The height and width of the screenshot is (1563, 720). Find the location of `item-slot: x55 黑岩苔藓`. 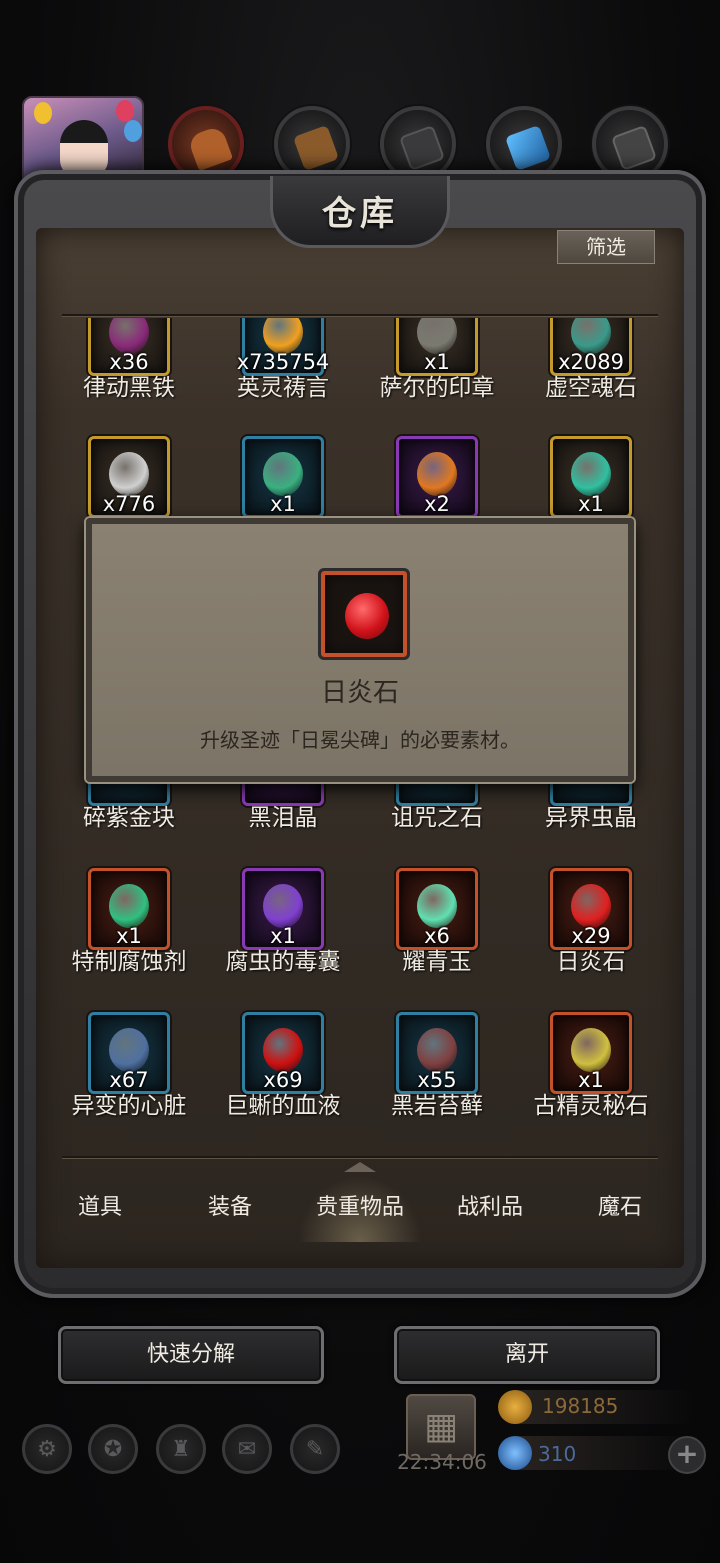

item-slot: x55 黑岩苔藓 is located at coordinates (437, 1071).